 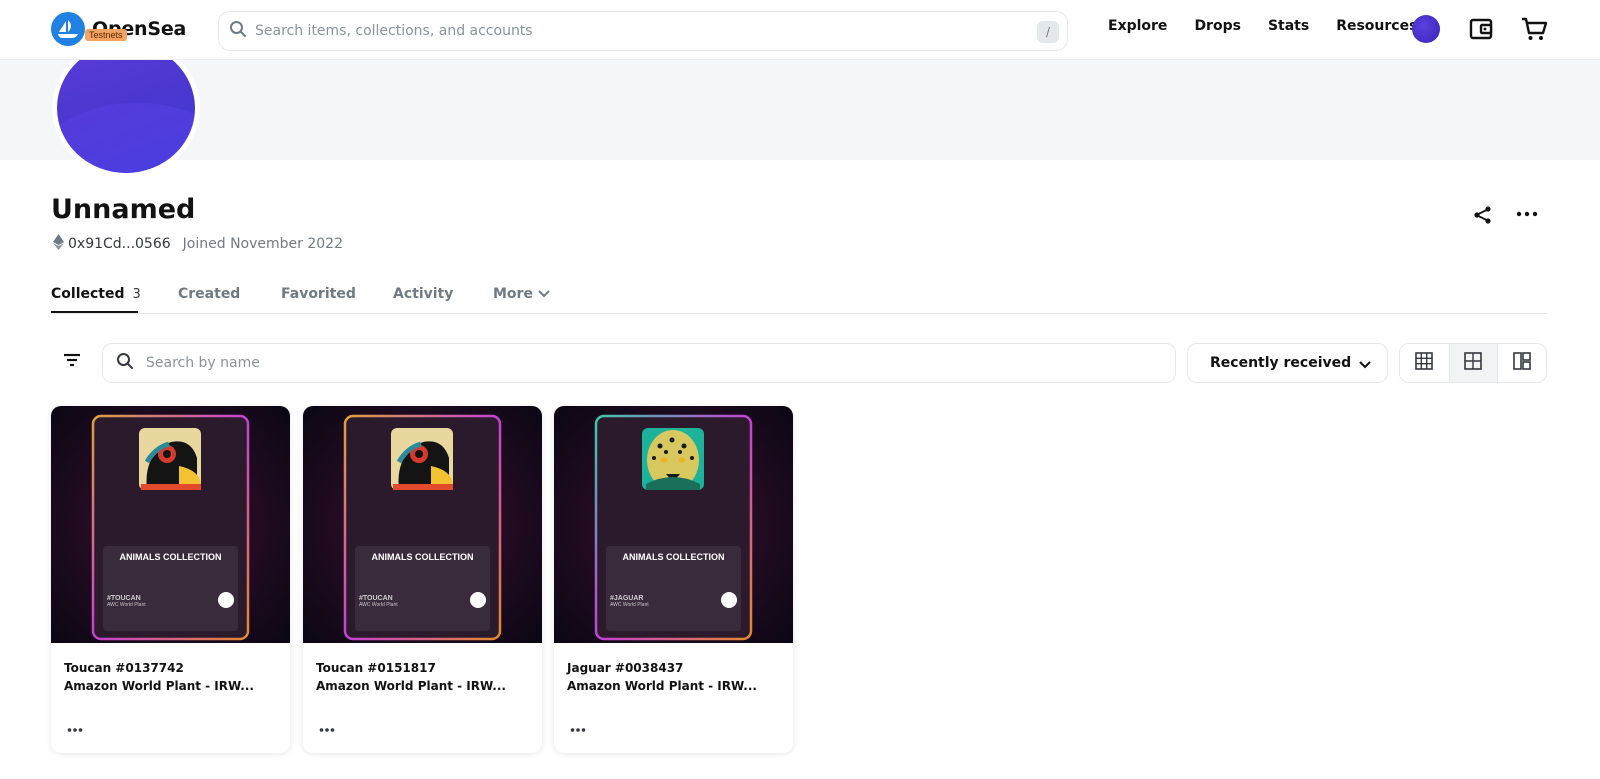 What do you see at coordinates (625, 668) in the screenshot?
I see `nft-title: Jaguar #0038437` at bounding box center [625, 668].